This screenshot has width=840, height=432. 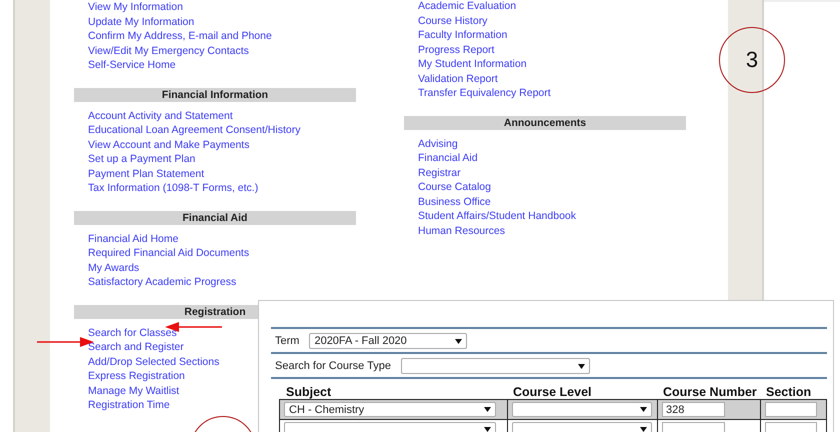 What do you see at coordinates (132, 65) in the screenshot?
I see `menu-link: Self-Service Home` at bounding box center [132, 65].